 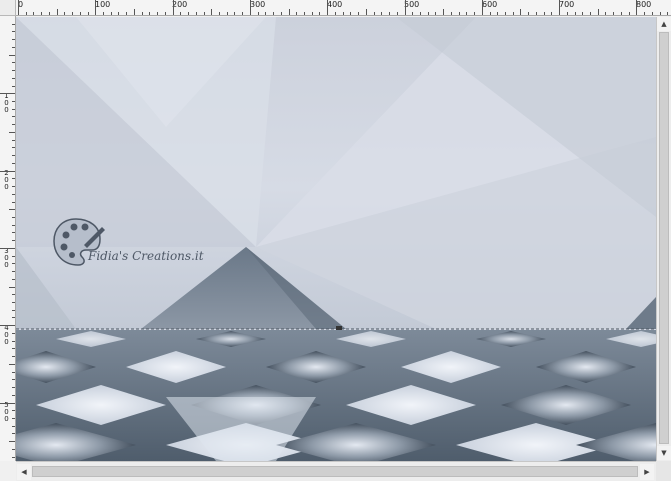 I want to click on horizontal-ruler: 0 100 200 300 400 500 600 700 800, so click(x=343, y=8).